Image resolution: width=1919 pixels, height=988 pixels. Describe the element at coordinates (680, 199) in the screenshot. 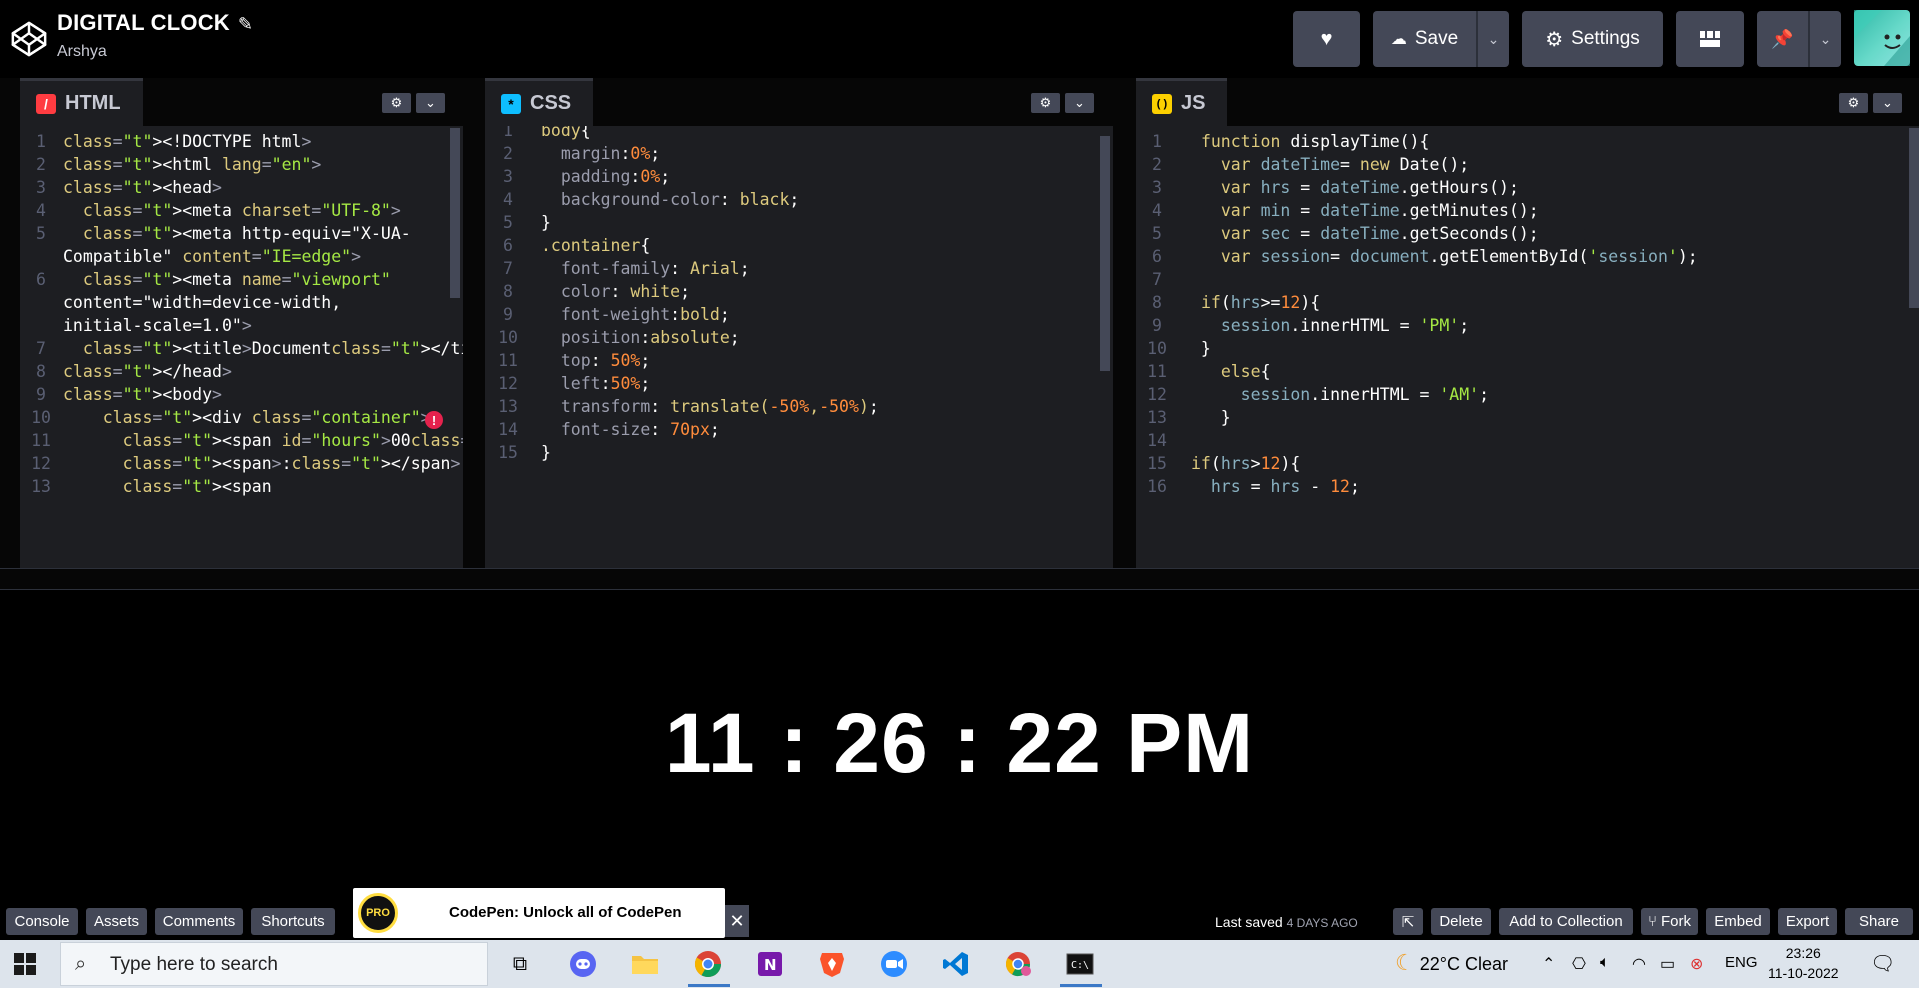

I see `code-text: background-color: black;` at that location.